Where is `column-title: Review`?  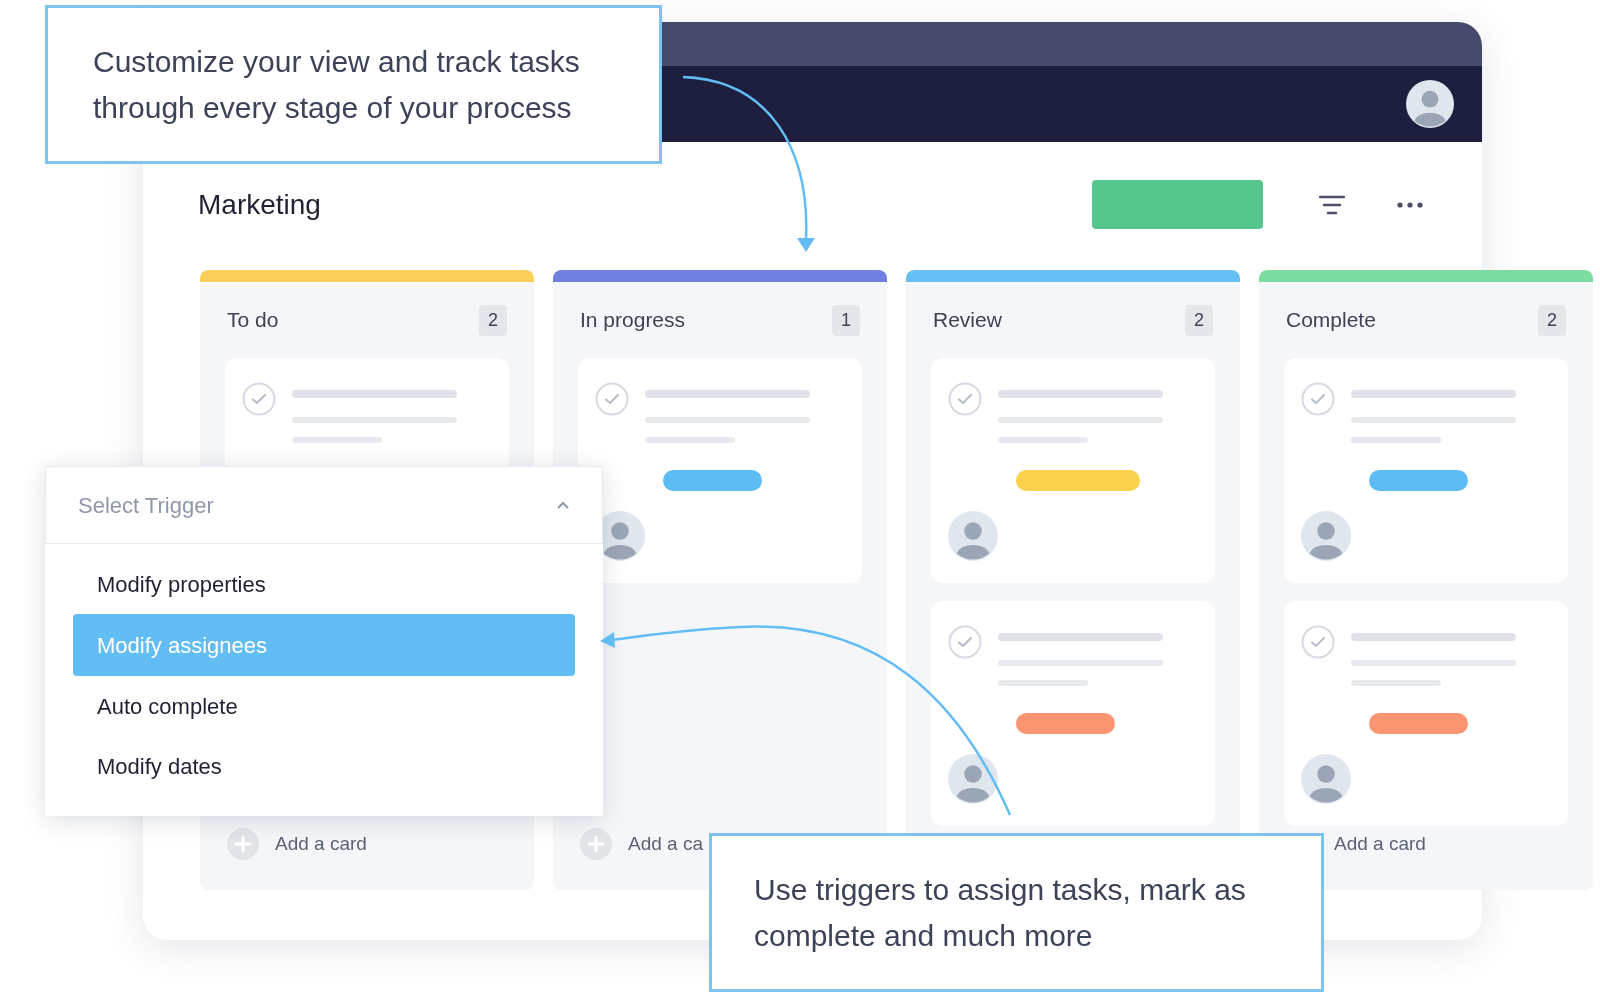
column-title: Review is located at coordinates (967, 320).